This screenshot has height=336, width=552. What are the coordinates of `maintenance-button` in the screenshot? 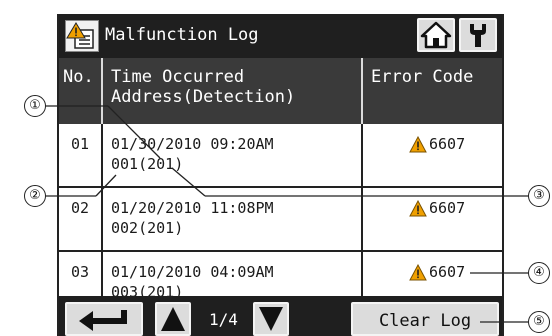 It's located at (478, 35).